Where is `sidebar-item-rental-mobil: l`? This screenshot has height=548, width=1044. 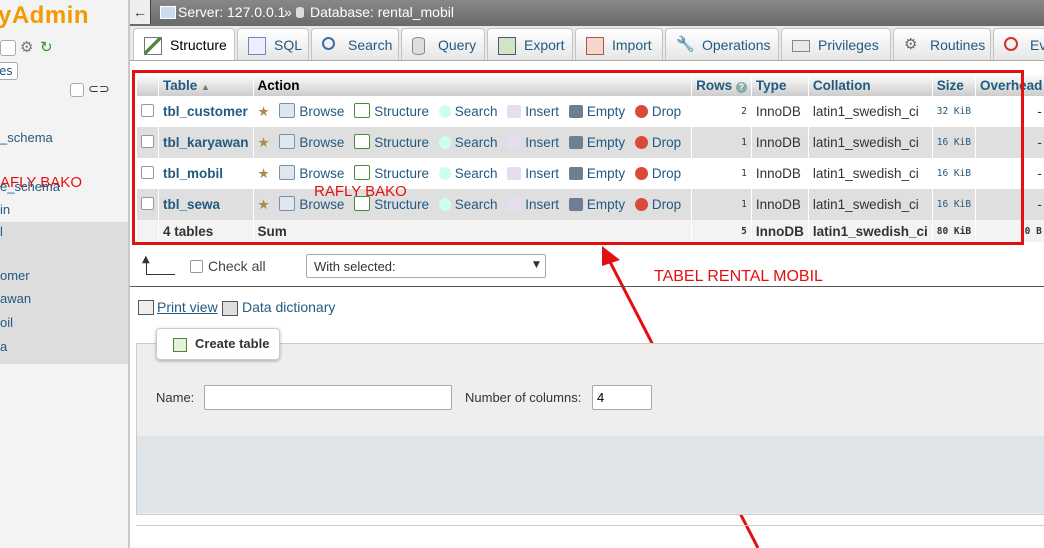 sidebar-item-rental-mobil: l is located at coordinates (1, 231).